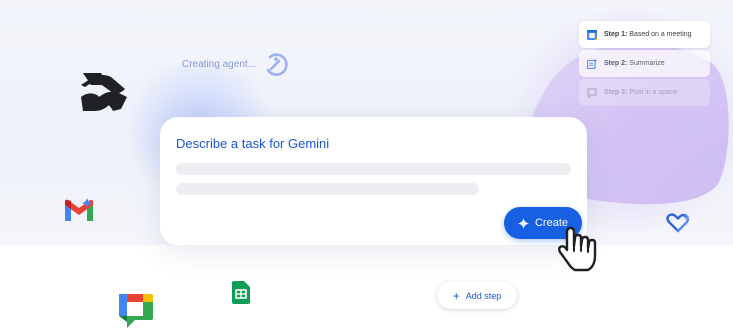 This screenshot has height=329, width=733. I want to click on step-3: Step 3: Post in a space, so click(644, 92).